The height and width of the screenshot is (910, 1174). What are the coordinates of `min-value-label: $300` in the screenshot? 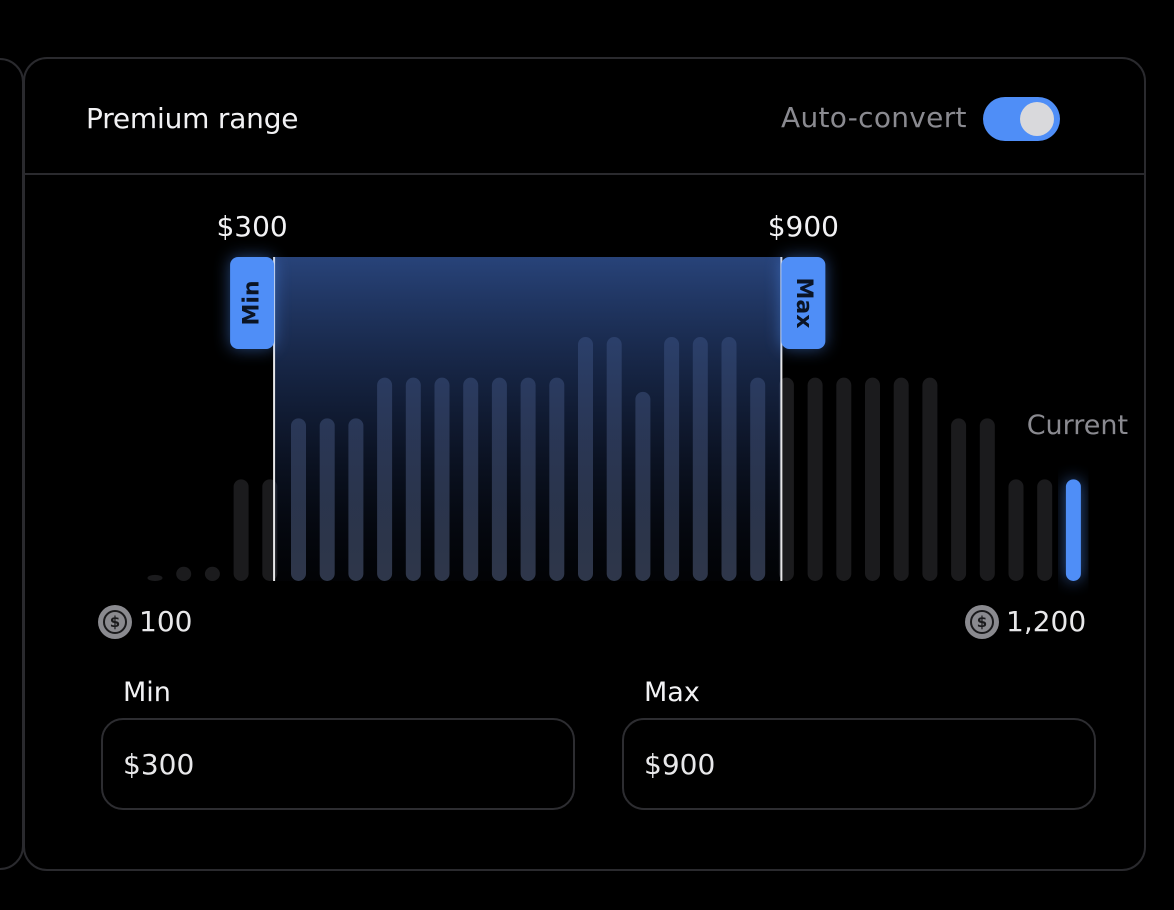 It's located at (251, 226).